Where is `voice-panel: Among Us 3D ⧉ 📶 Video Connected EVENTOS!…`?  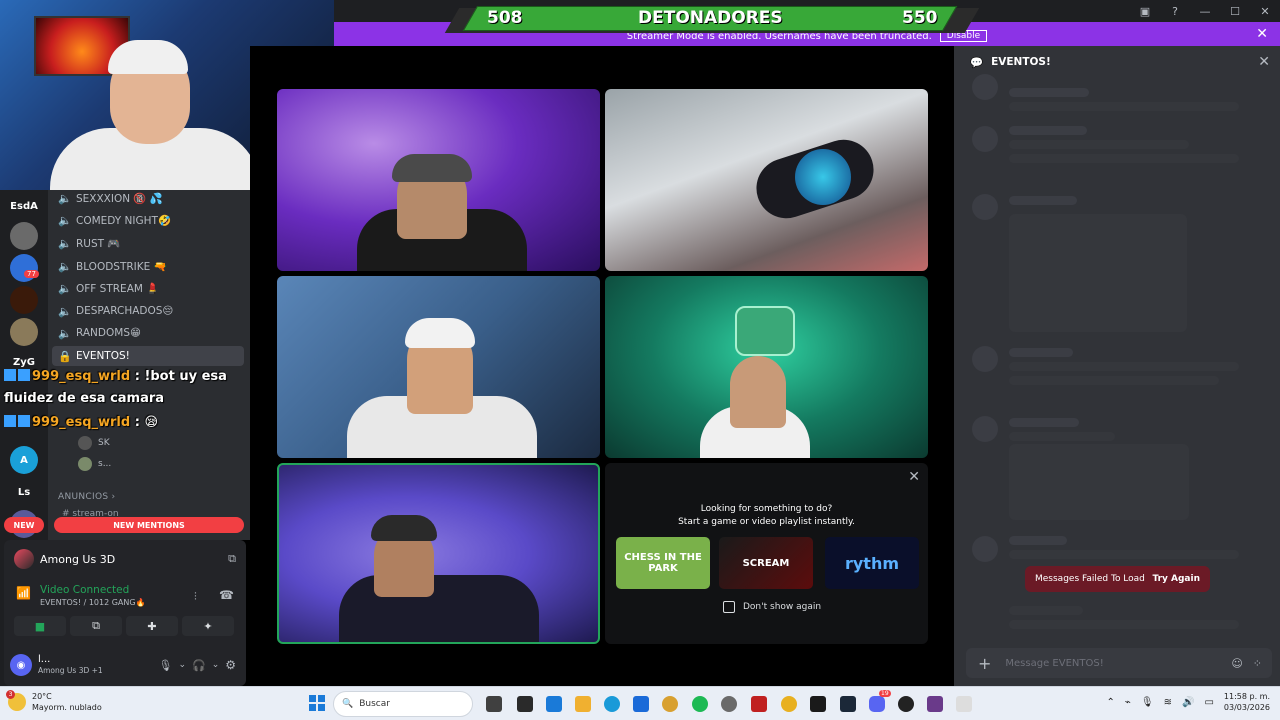
voice-panel: Among Us 3D ⧉ 📶 Video Connected EVENTOS!… is located at coordinates (125, 613).